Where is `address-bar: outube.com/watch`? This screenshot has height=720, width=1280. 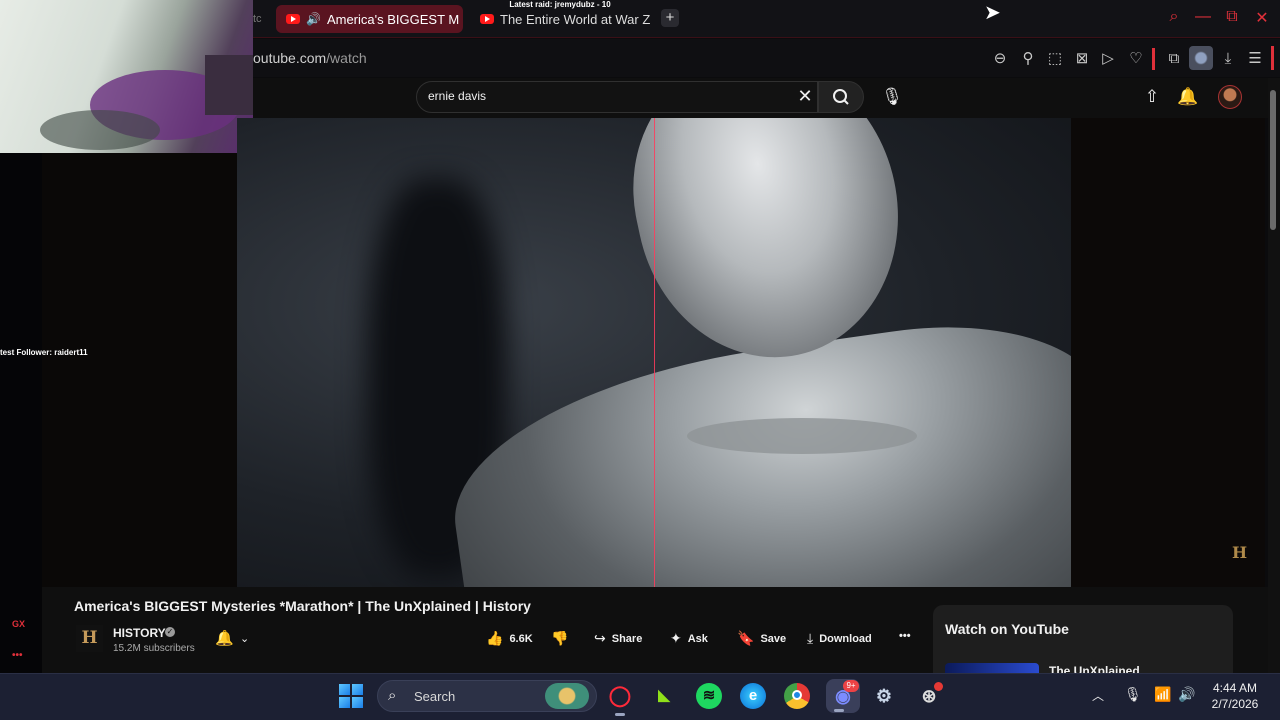
address-bar: outube.com/watch is located at coordinates (310, 58).